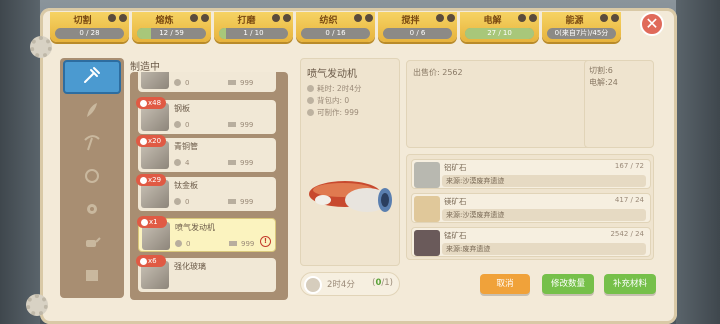  I want to click on resource-progress-bar: 1 / 10, so click(253, 33).